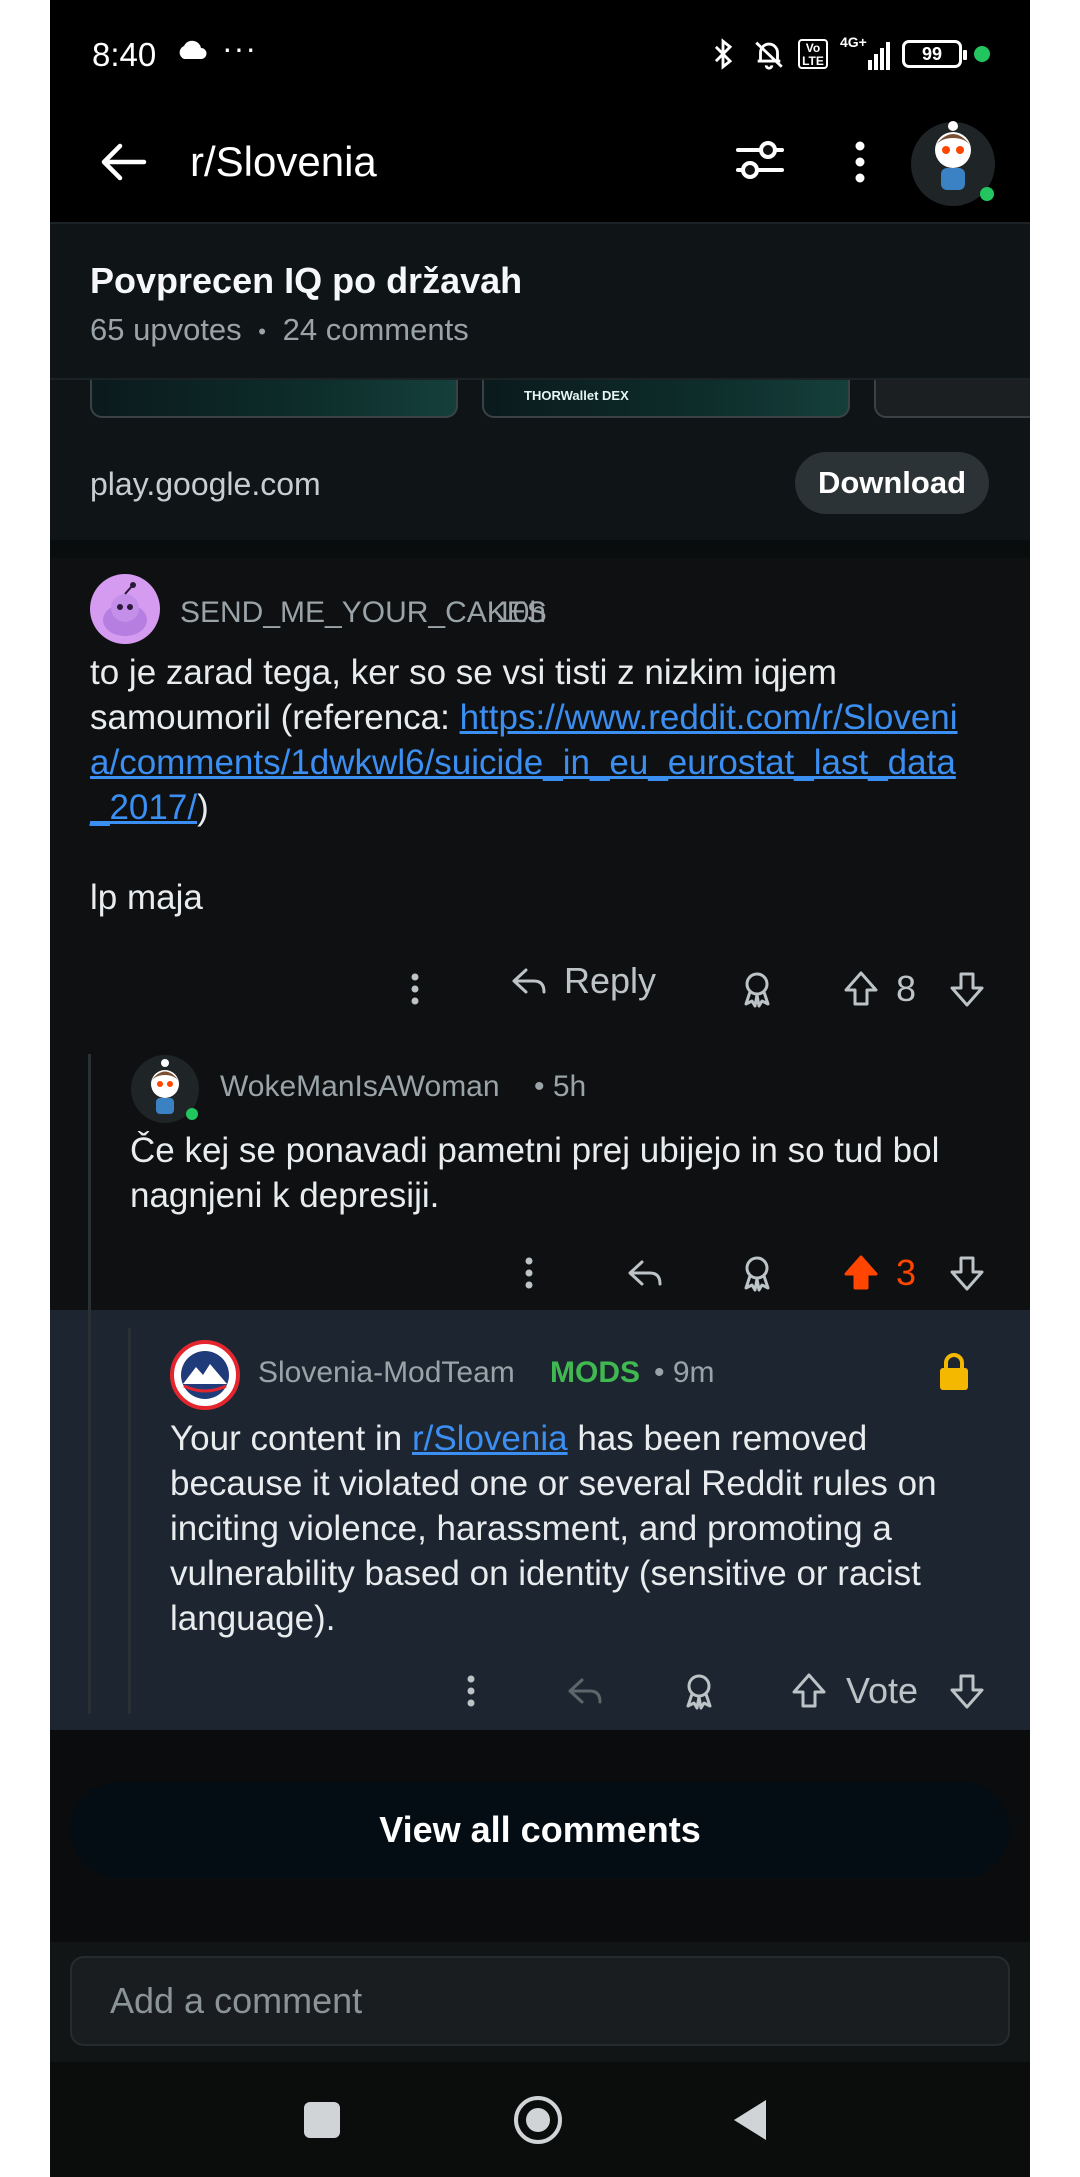  What do you see at coordinates (982, 54) in the screenshot?
I see `privacy-indicator-dot` at bounding box center [982, 54].